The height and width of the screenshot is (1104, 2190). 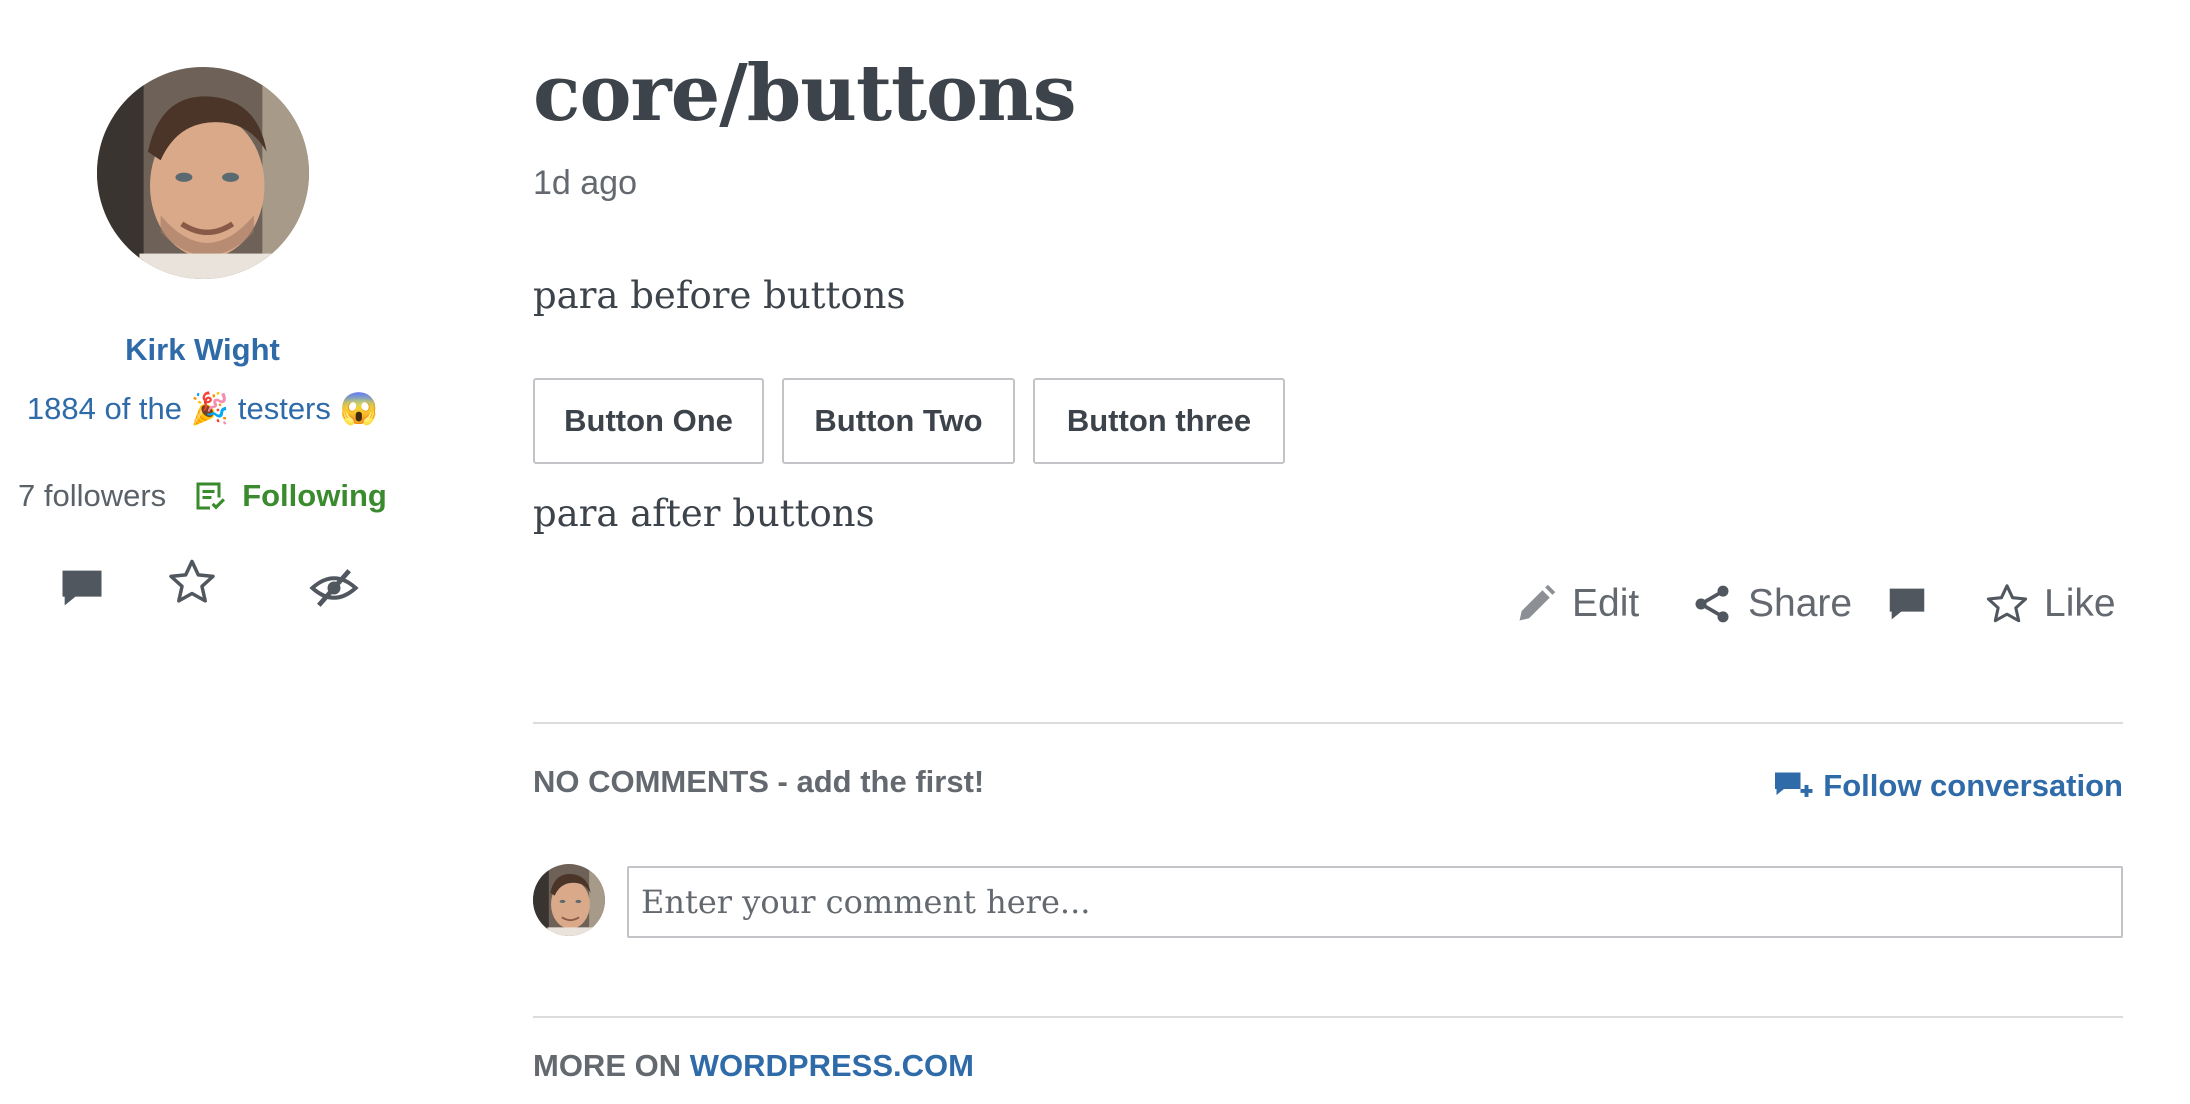 I want to click on site-link: WORDPRESS.COM, so click(x=832, y=1065).